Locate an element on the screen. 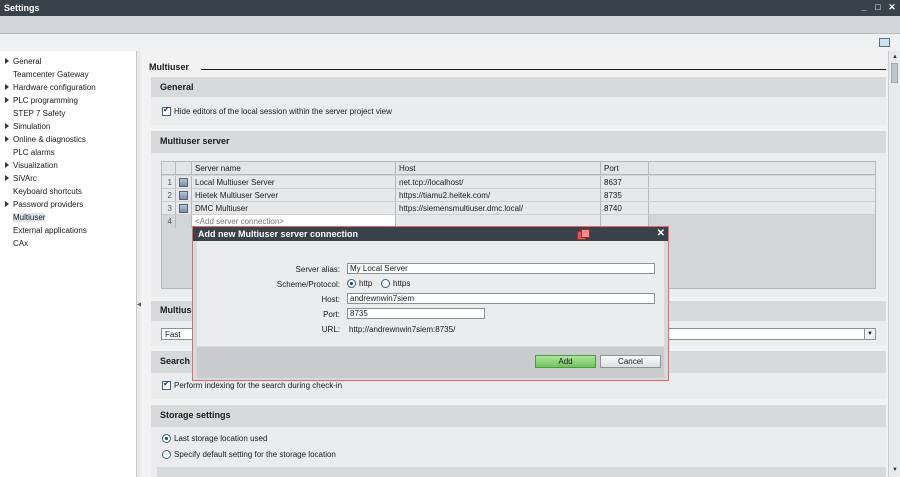 The width and height of the screenshot is (900, 477). column-header-server-name: Server name is located at coordinates (294, 168).